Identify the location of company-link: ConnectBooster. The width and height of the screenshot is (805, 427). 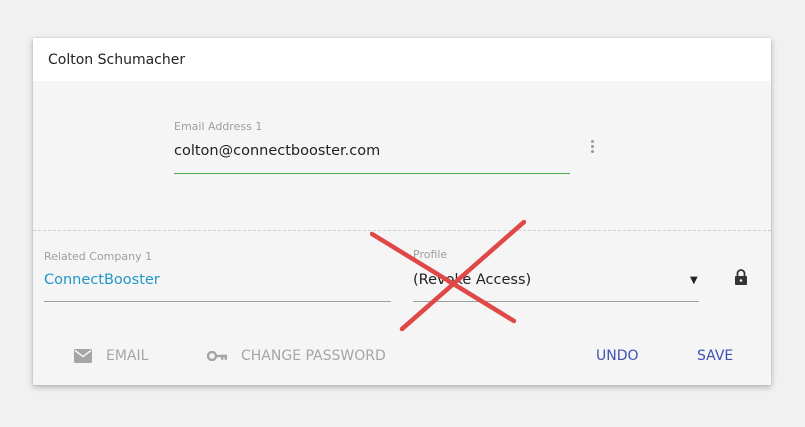
(102, 280).